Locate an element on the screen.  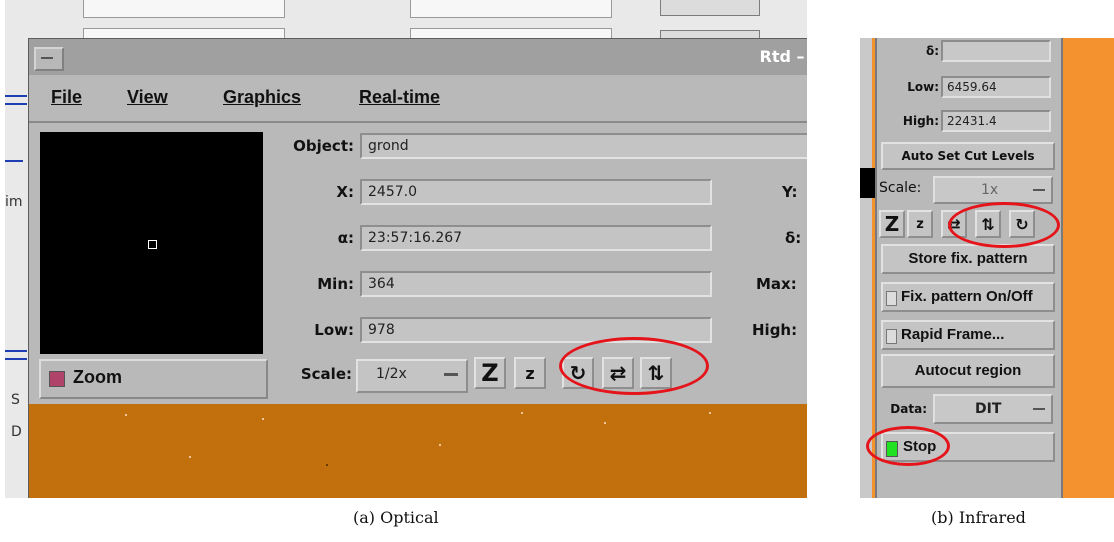
max-label: Max: is located at coordinates (776, 284).